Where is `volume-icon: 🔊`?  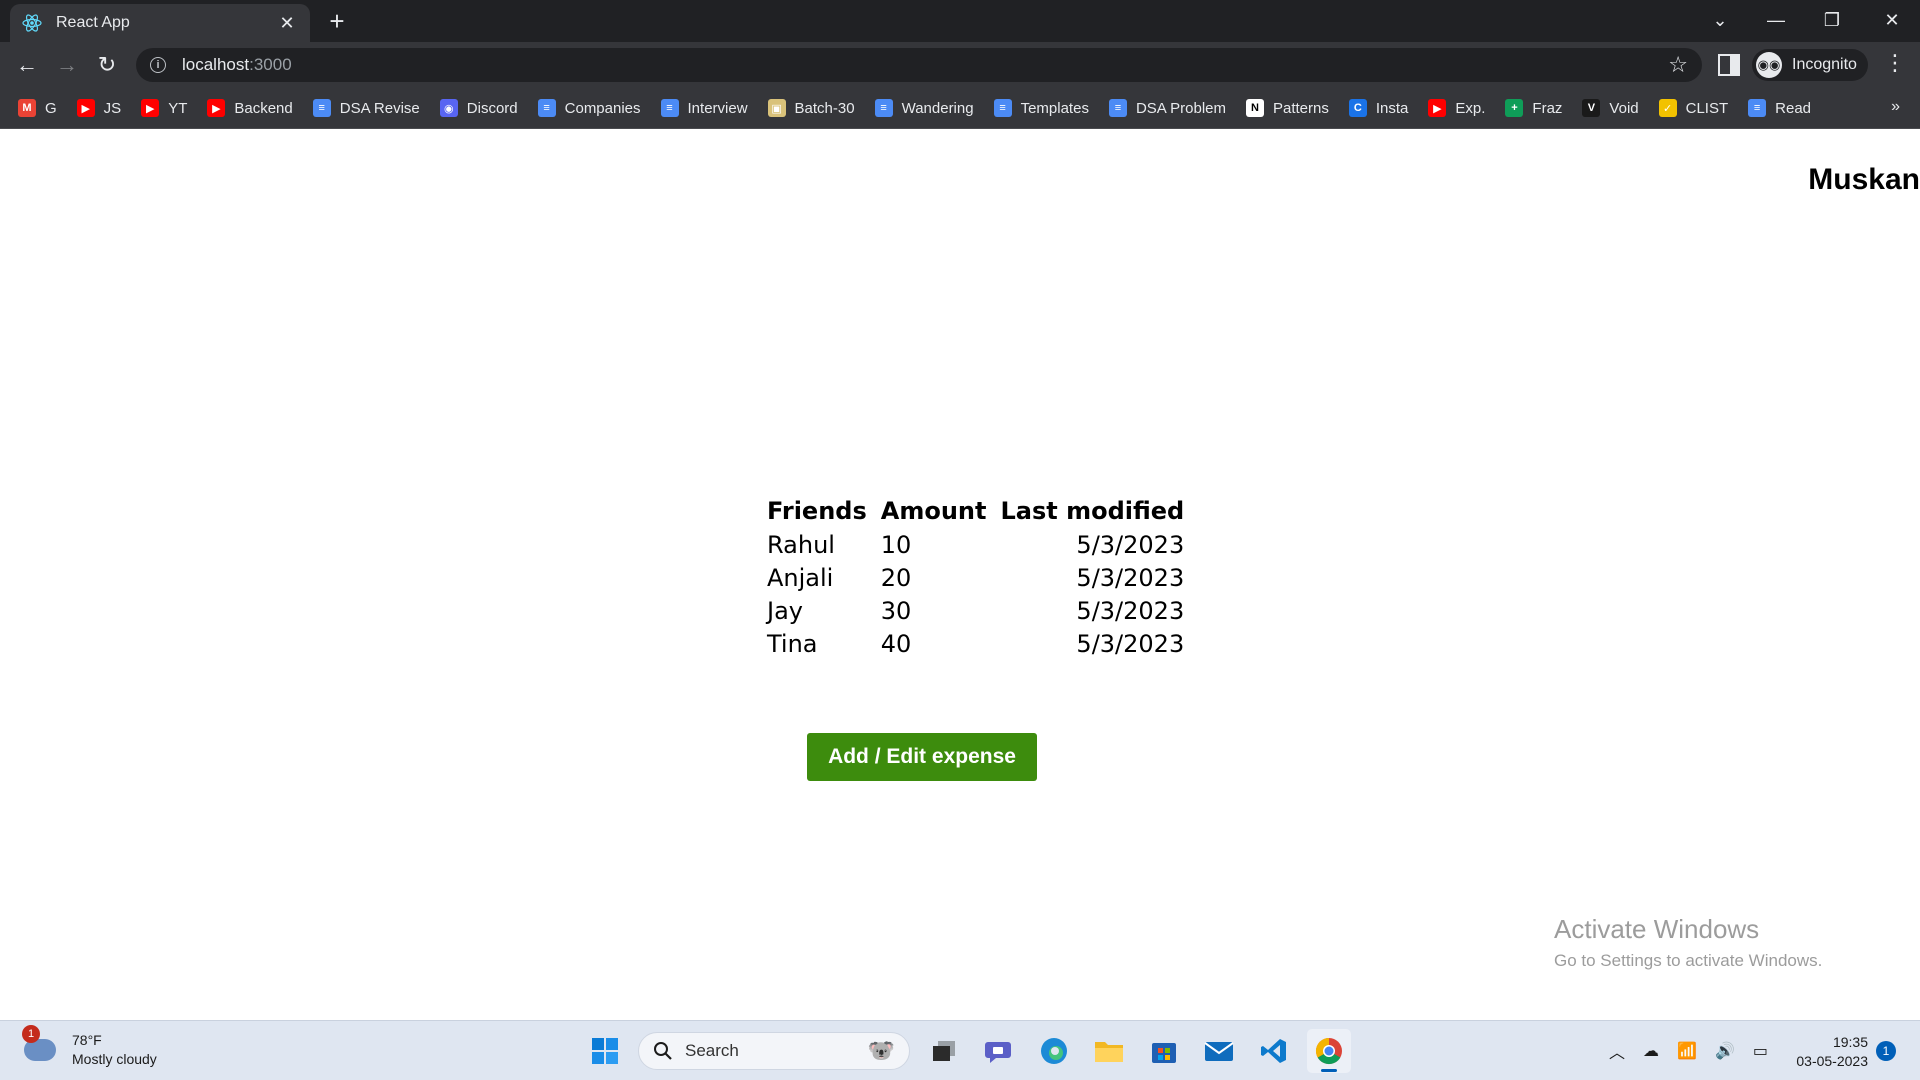 volume-icon: 🔊 is located at coordinates (1725, 1051).